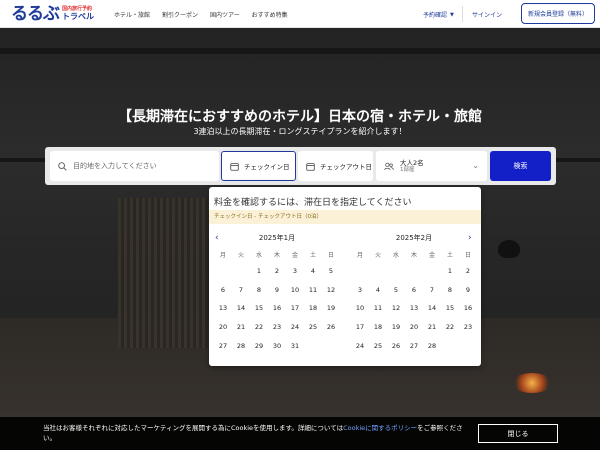 This screenshot has width=600, height=450. What do you see at coordinates (467, 255) in the screenshot?
I see `weekday-label: 日` at bounding box center [467, 255].